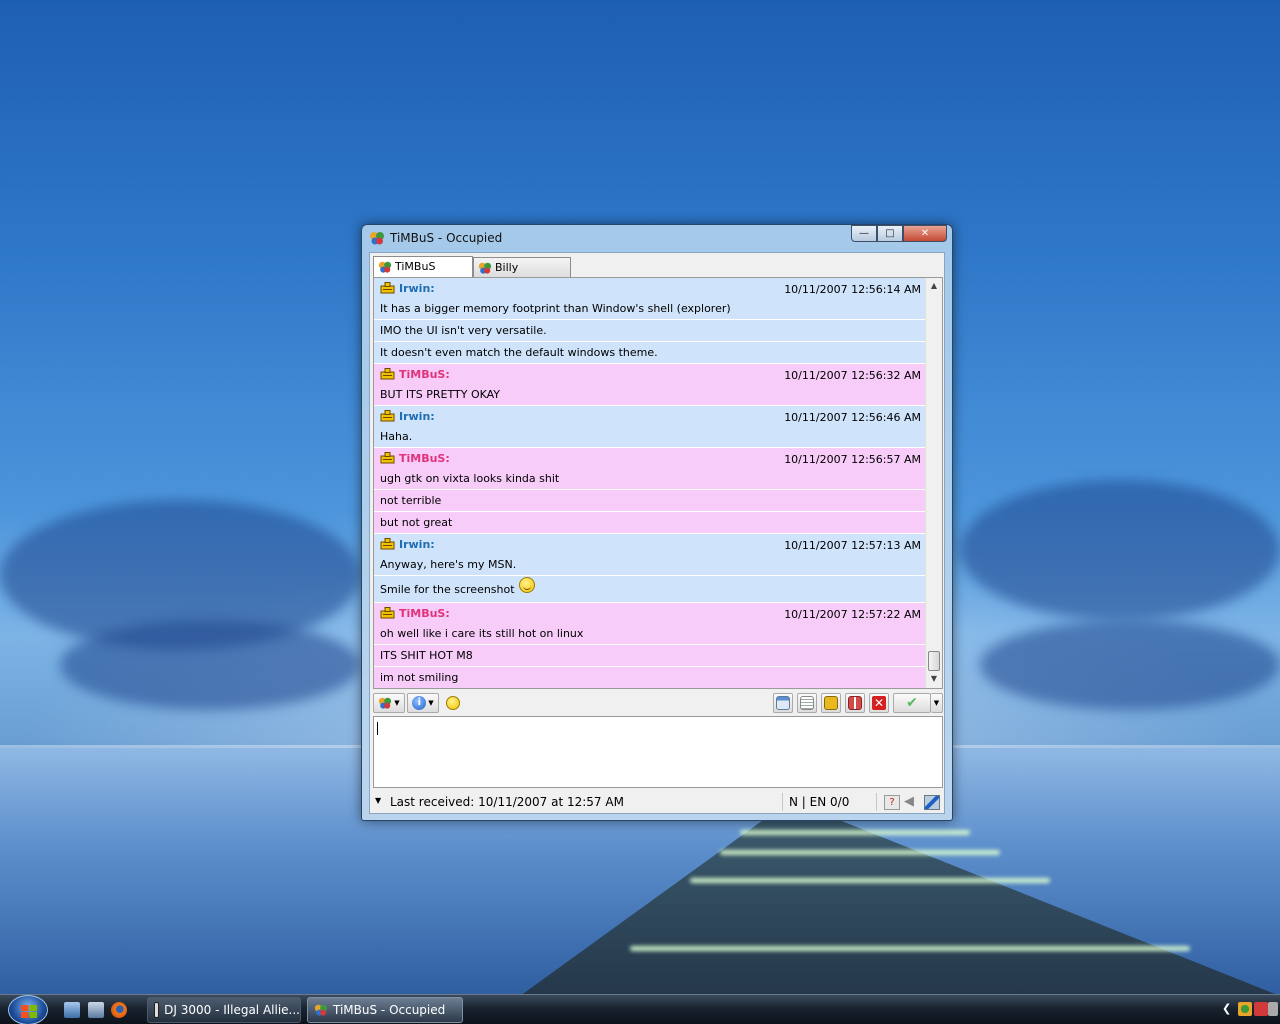 The image size is (1280, 1024). What do you see at coordinates (934, 661) in the screenshot?
I see `scrollbar-thumb` at bounding box center [934, 661].